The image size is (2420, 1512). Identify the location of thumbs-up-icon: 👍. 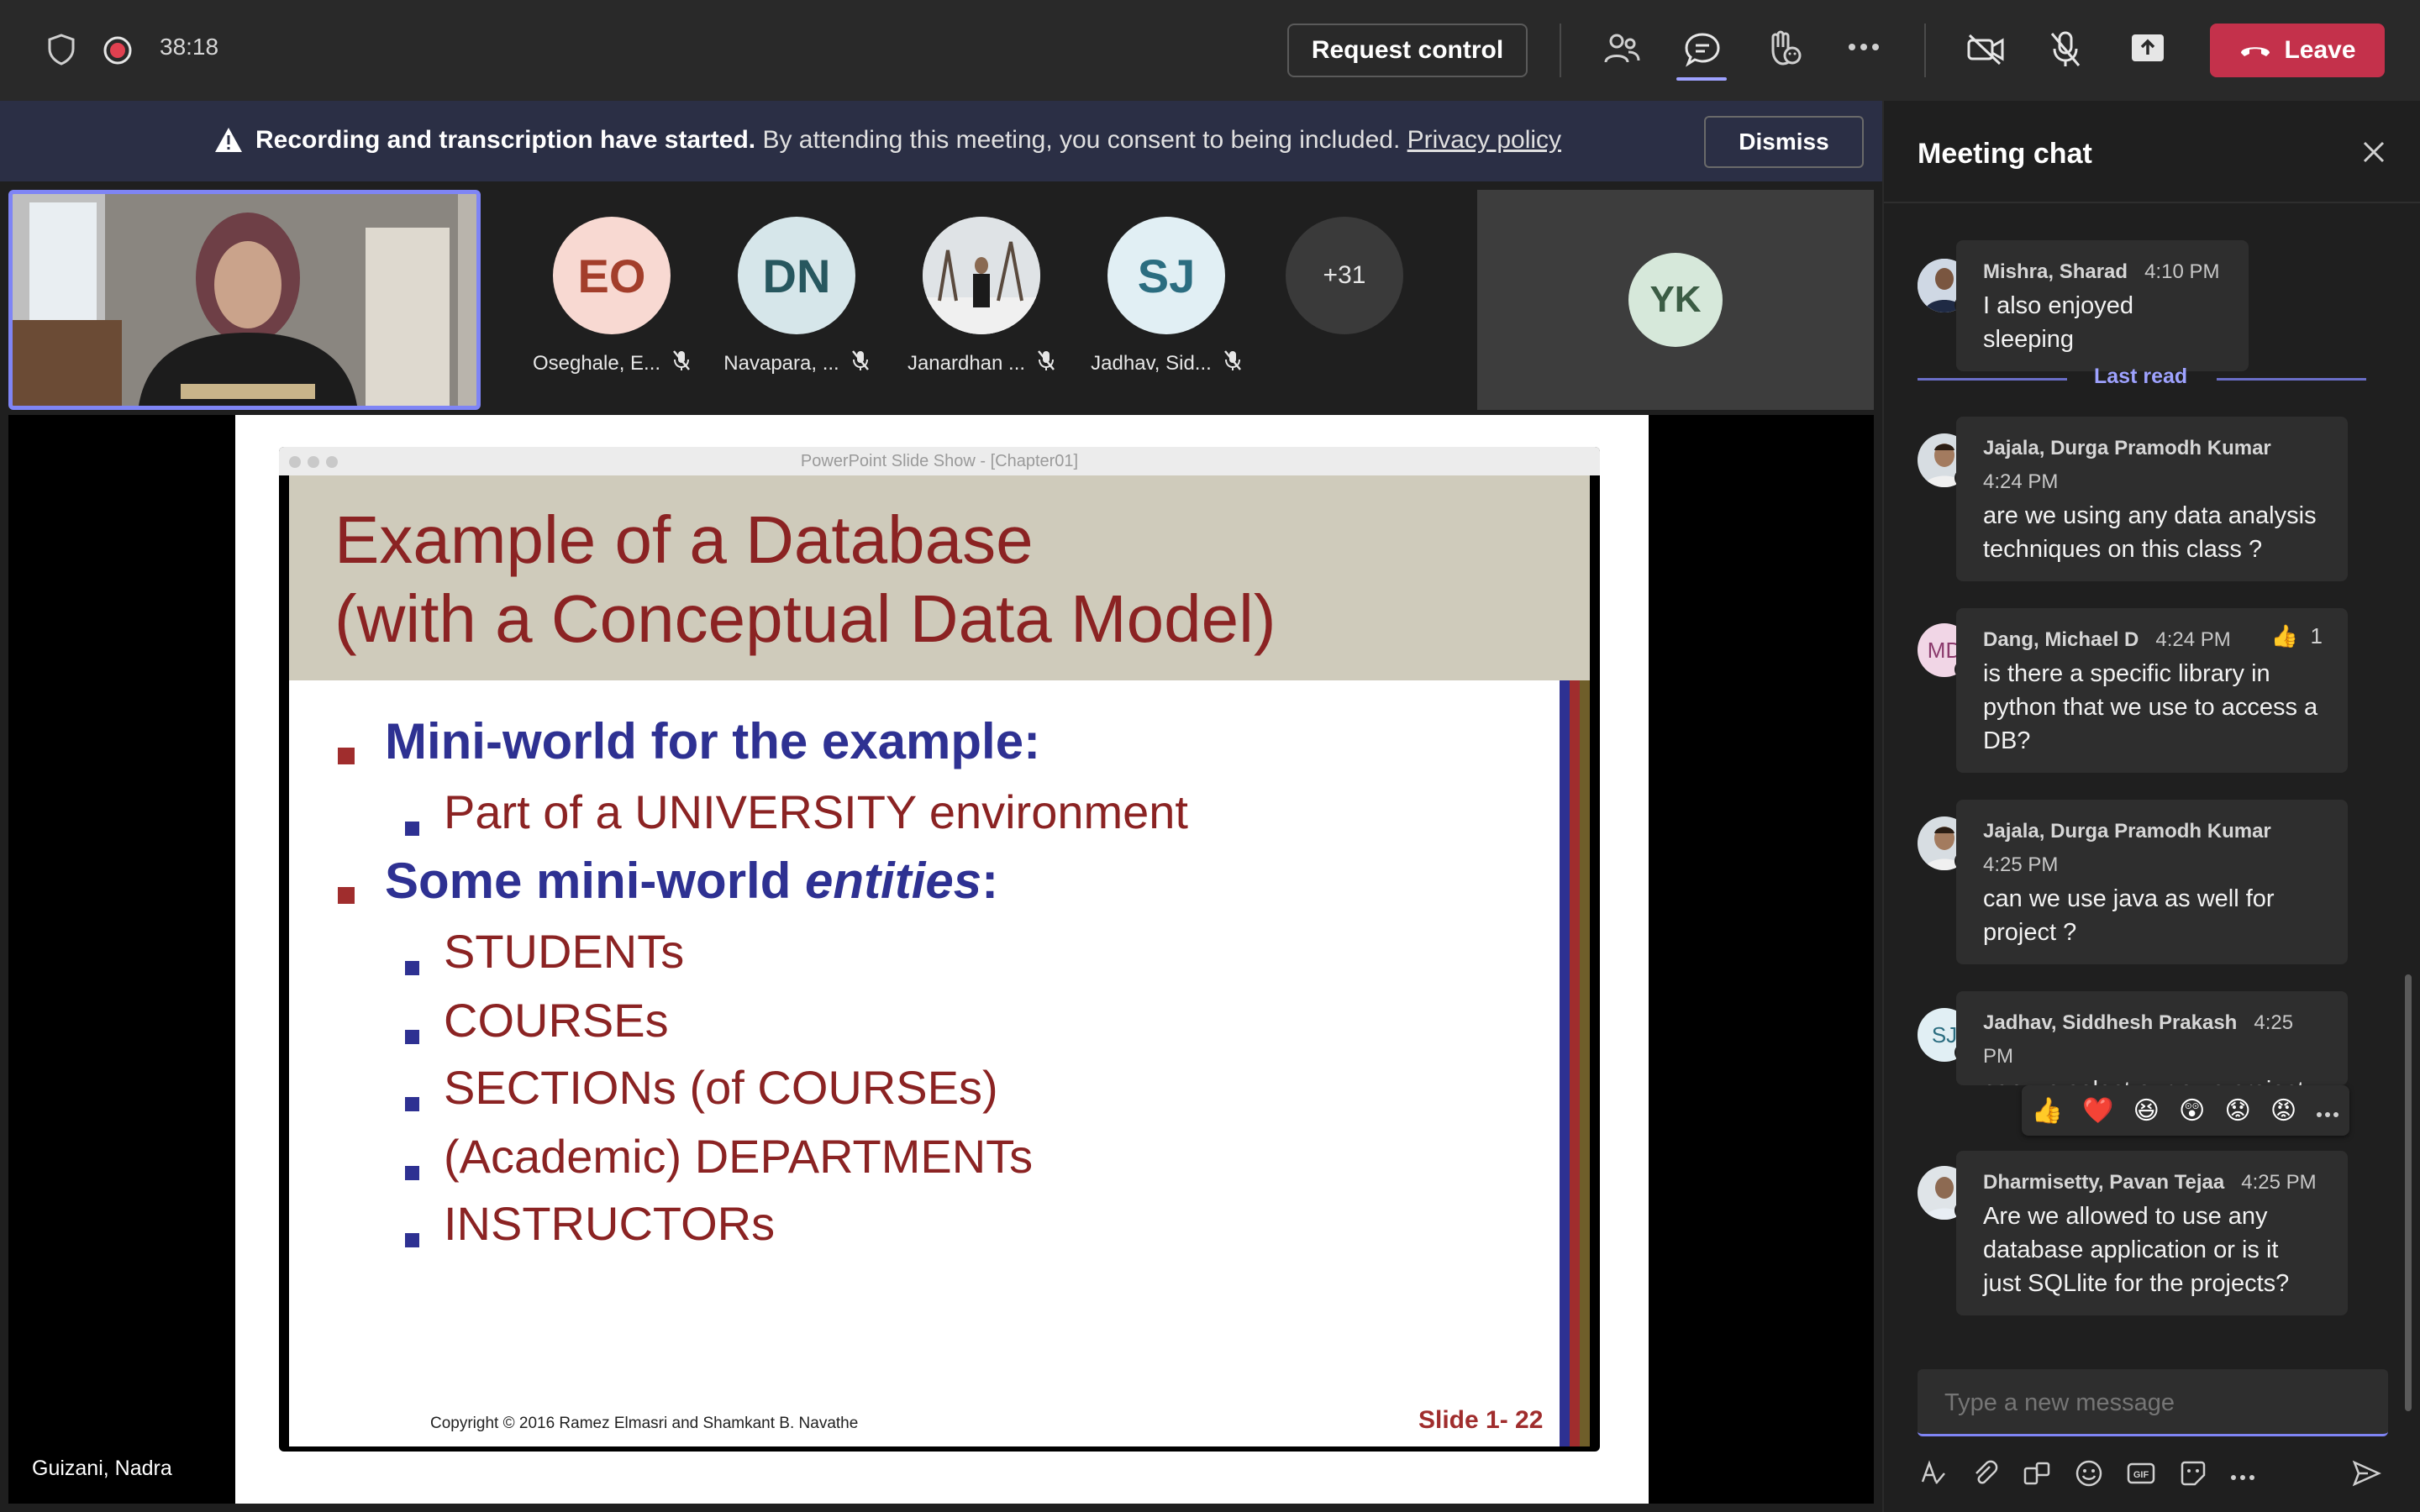
(2047, 1111).